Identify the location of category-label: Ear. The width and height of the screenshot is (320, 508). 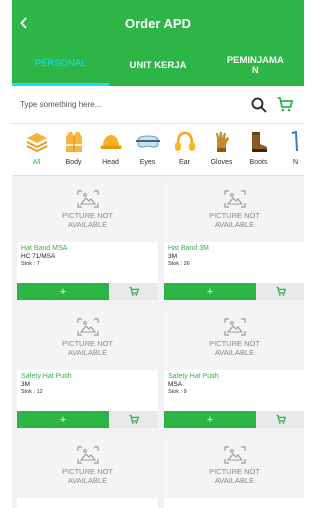
(184, 162).